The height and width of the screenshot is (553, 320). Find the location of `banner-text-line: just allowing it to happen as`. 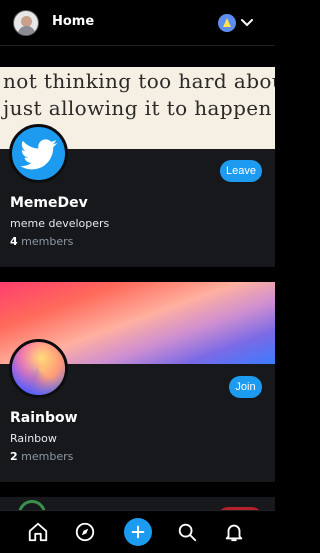

banner-text-line: just allowing it to happen as is located at coordinates (139, 108).